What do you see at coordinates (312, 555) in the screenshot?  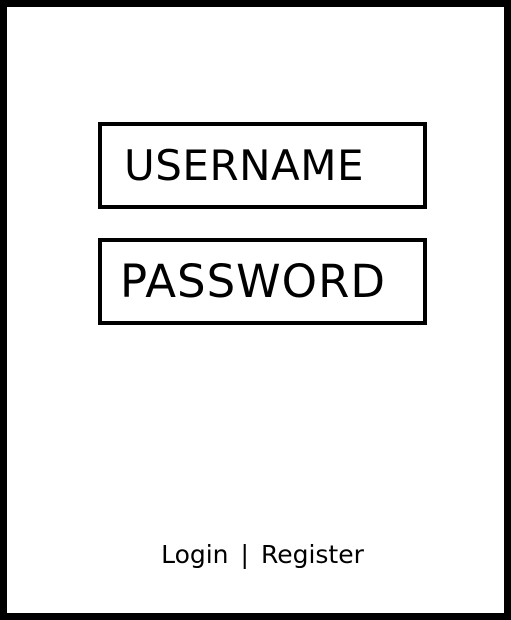 I see `register-link: Register` at bounding box center [312, 555].